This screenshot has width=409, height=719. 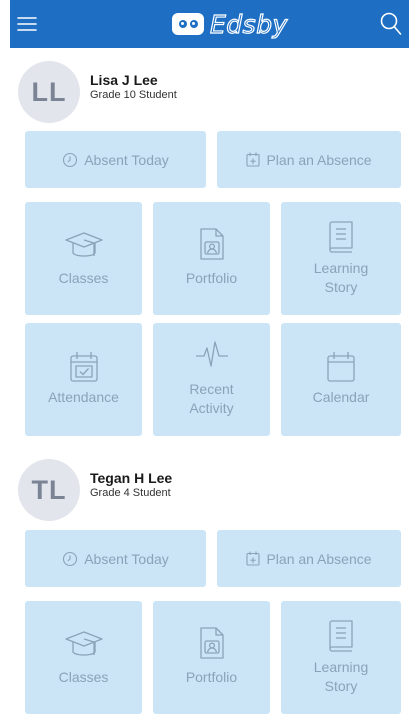 What do you see at coordinates (211, 389) in the screenshot?
I see `recent-activity-label-line1: Recent` at bounding box center [211, 389].